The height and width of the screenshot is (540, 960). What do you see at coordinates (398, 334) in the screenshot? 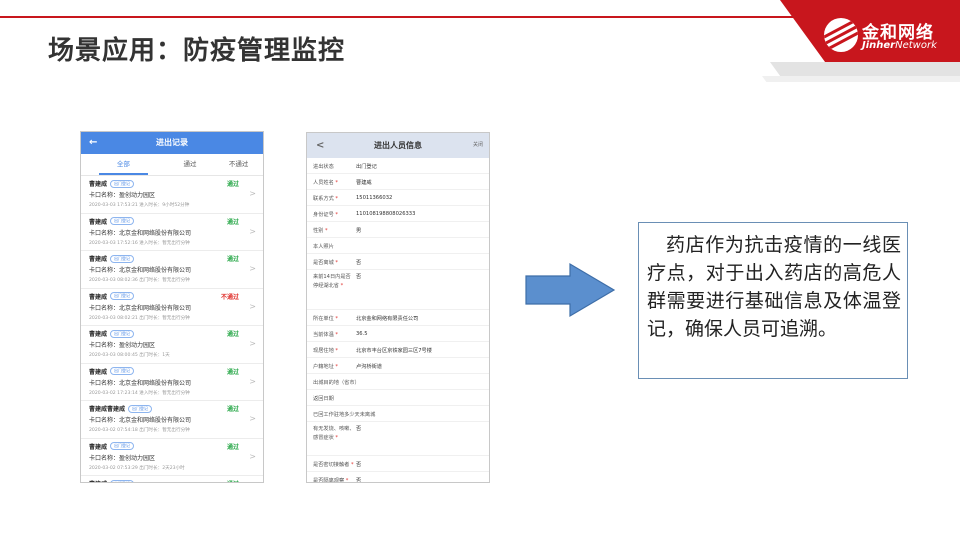
I see `info-field-row: 当前体温 * 36.5` at bounding box center [398, 334].